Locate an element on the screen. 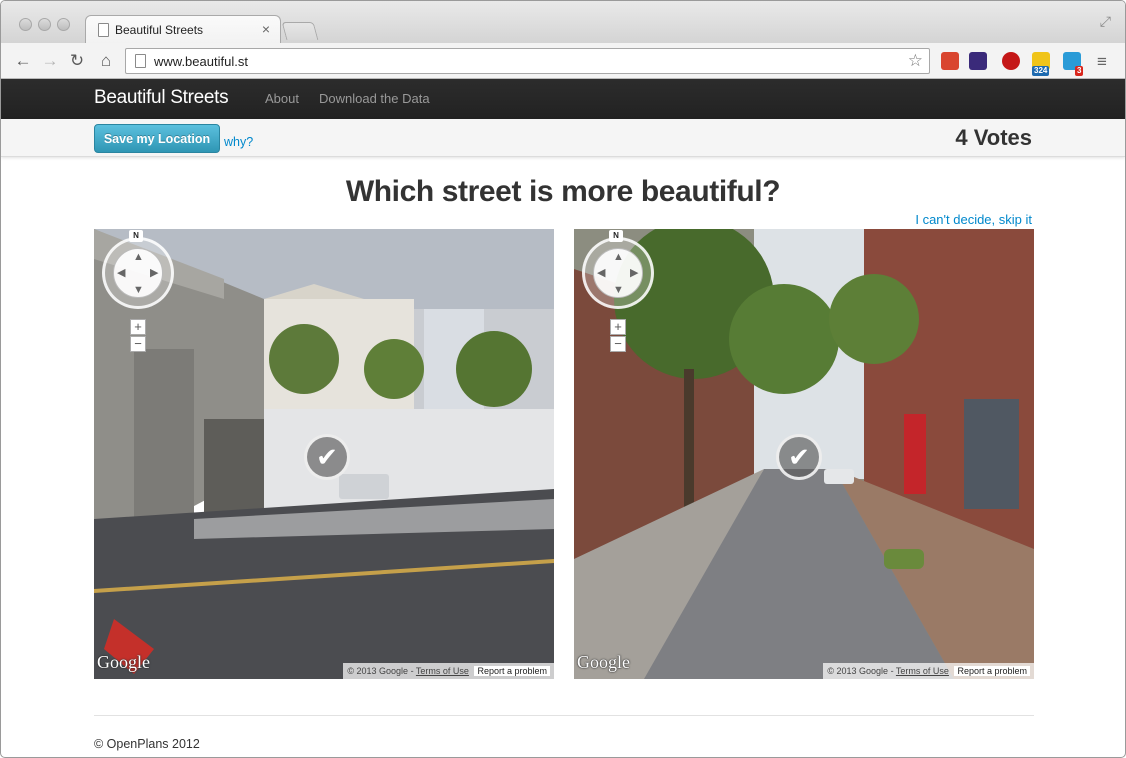  footer-divider is located at coordinates (564, 715).